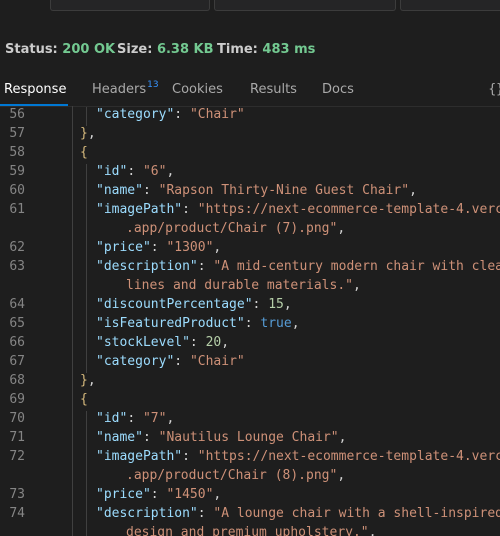  Describe the element at coordinates (17, 133) in the screenshot. I see `line-number: 57` at that location.